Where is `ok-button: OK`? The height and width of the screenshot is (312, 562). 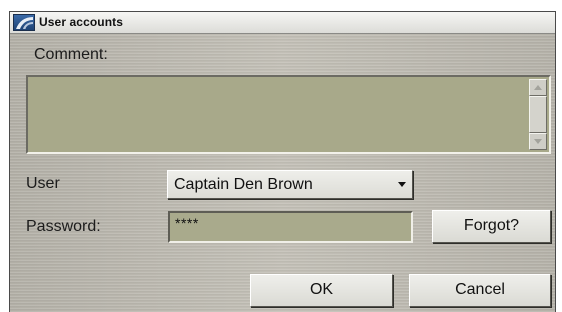
ok-button: OK is located at coordinates (321, 290).